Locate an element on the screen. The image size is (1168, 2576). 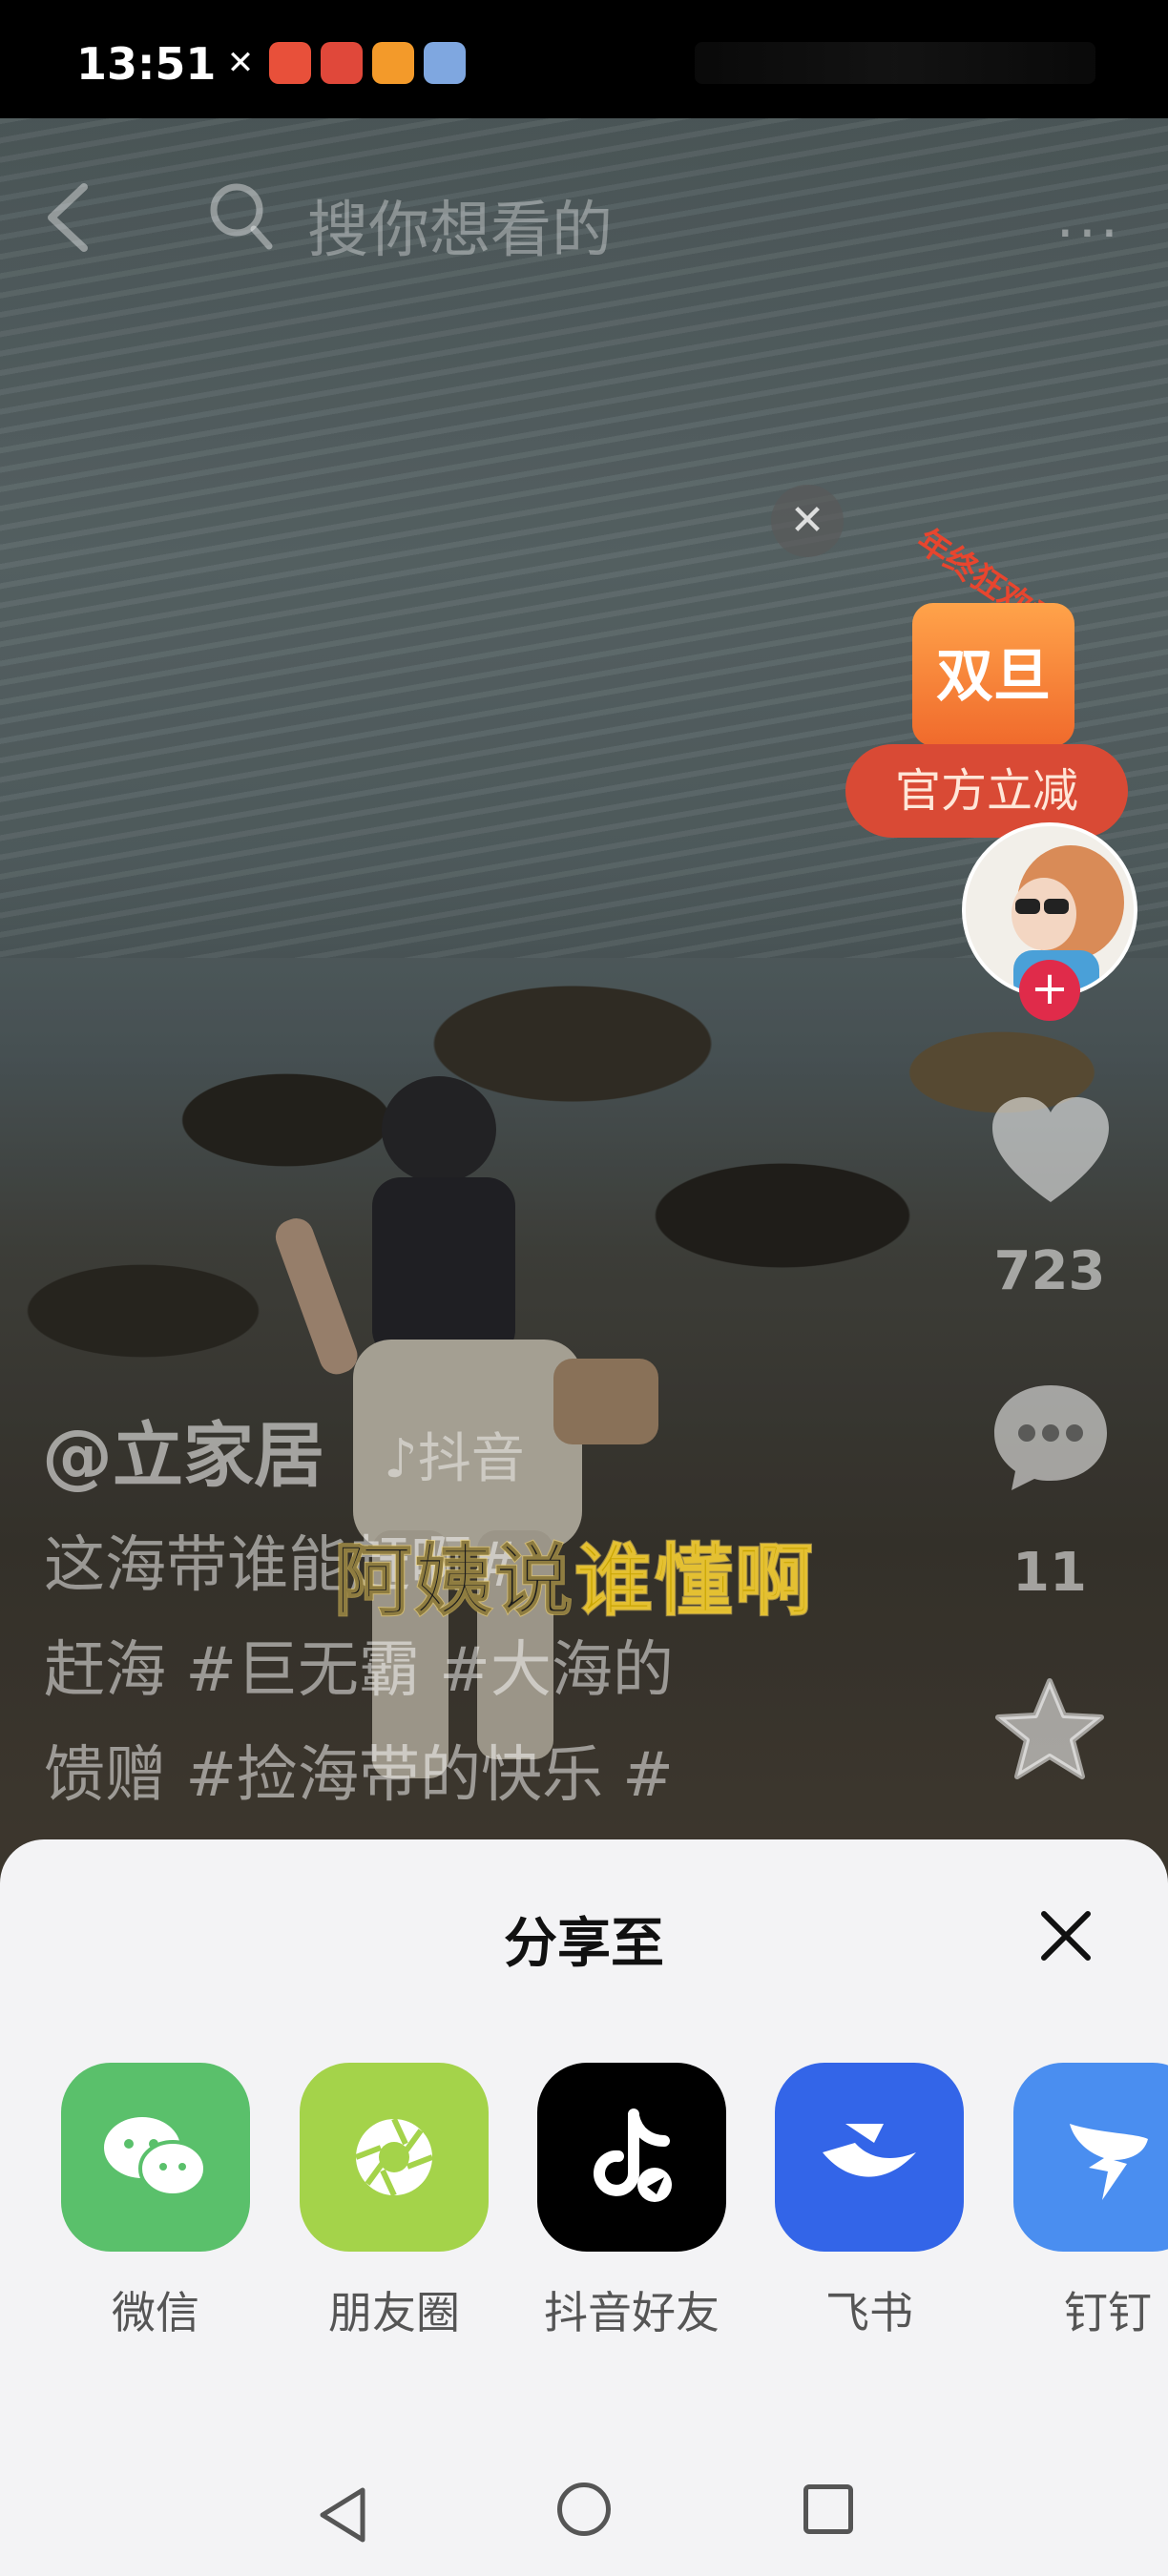
search-icon is located at coordinates (241, 215).